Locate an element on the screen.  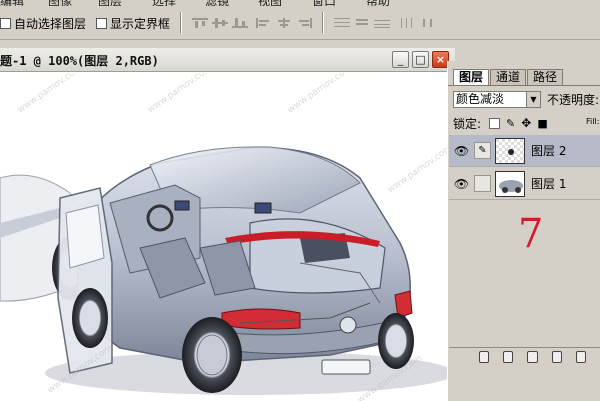
door-window is located at coordinates (85, 236).